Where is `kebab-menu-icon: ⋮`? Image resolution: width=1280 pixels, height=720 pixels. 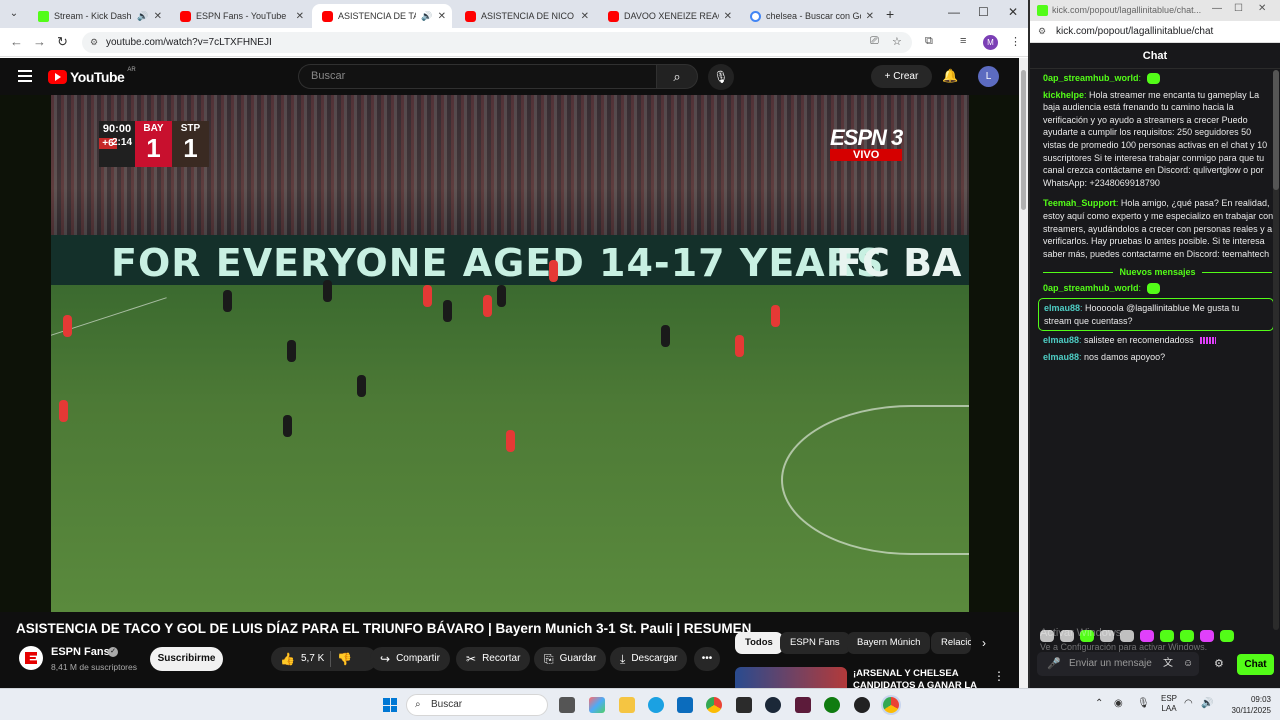
kebab-menu-icon: ⋮ is located at coordinates (1015, 41).